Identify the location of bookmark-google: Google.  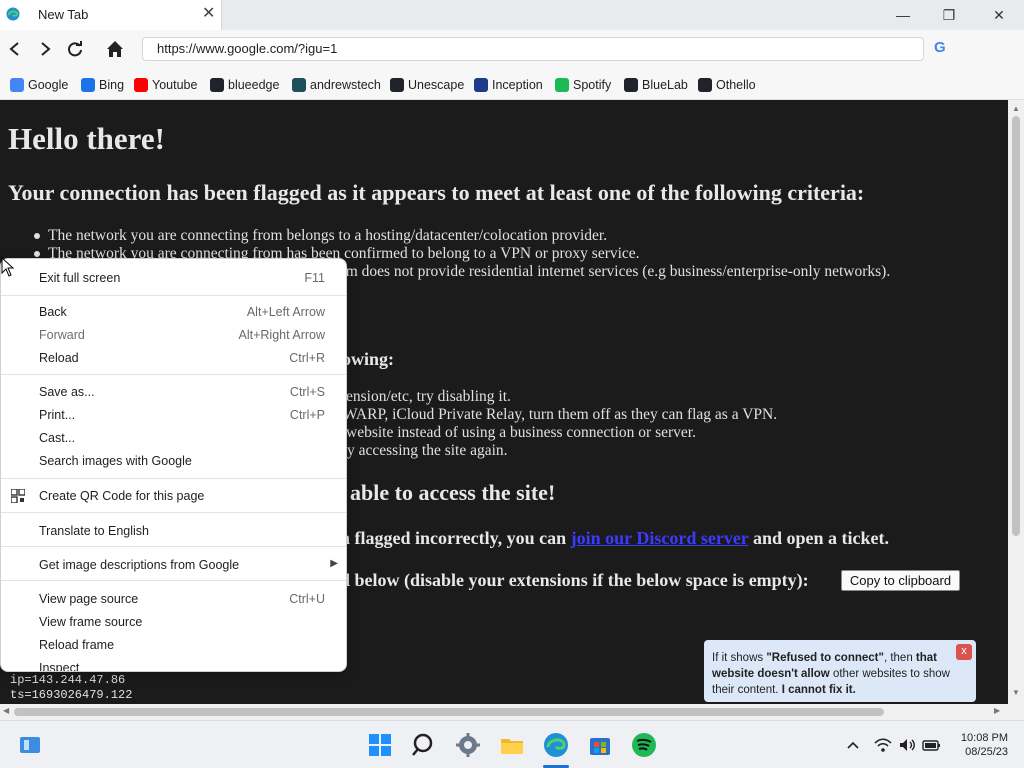
(39, 85).